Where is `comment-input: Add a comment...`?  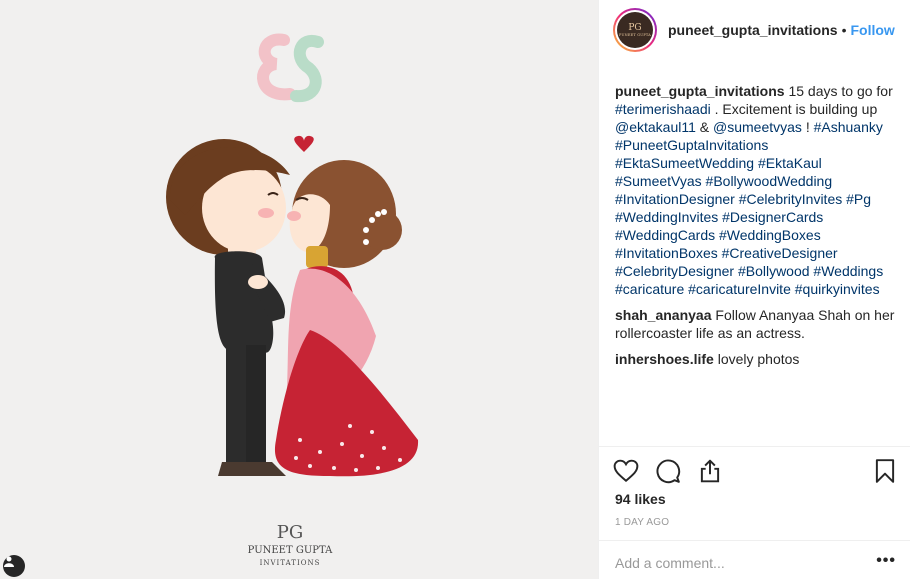 comment-input: Add a comment... is located at coordinates (670, 563).